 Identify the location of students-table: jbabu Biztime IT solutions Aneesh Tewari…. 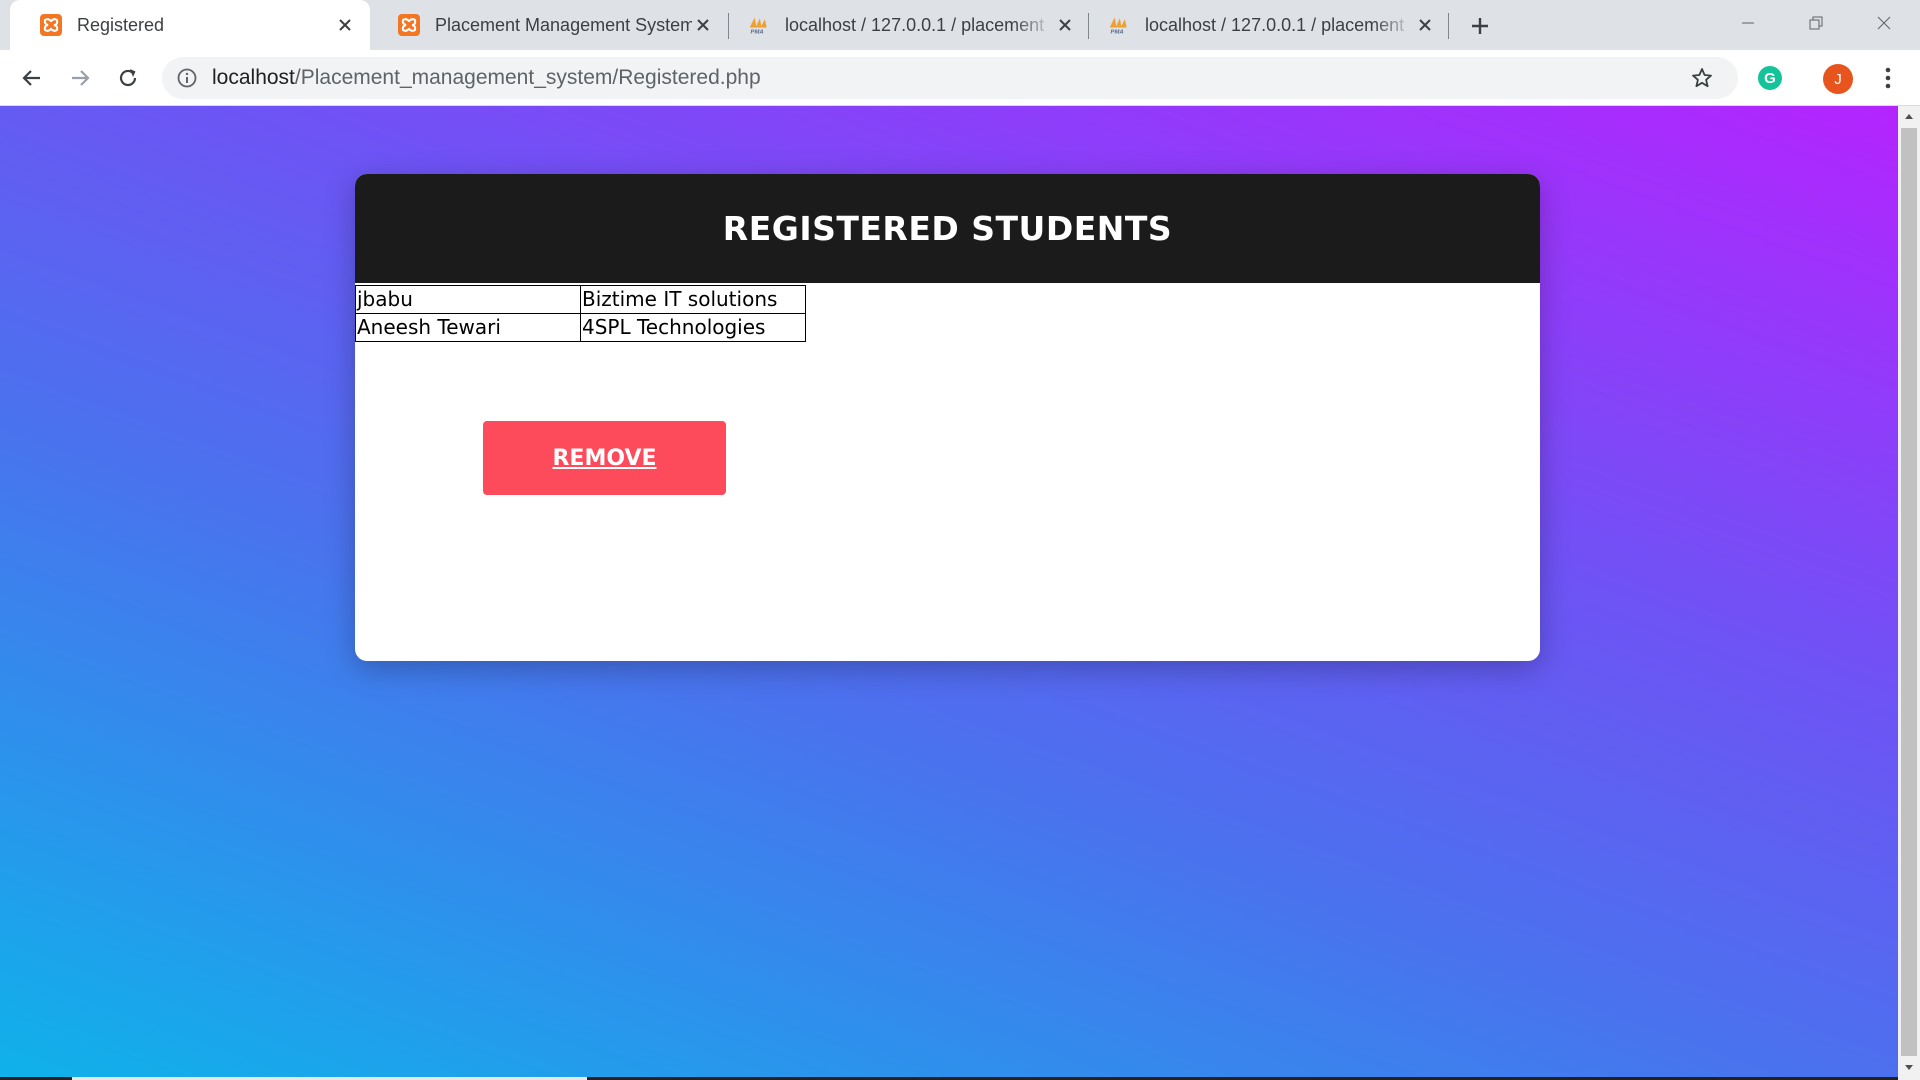
(580, 313).